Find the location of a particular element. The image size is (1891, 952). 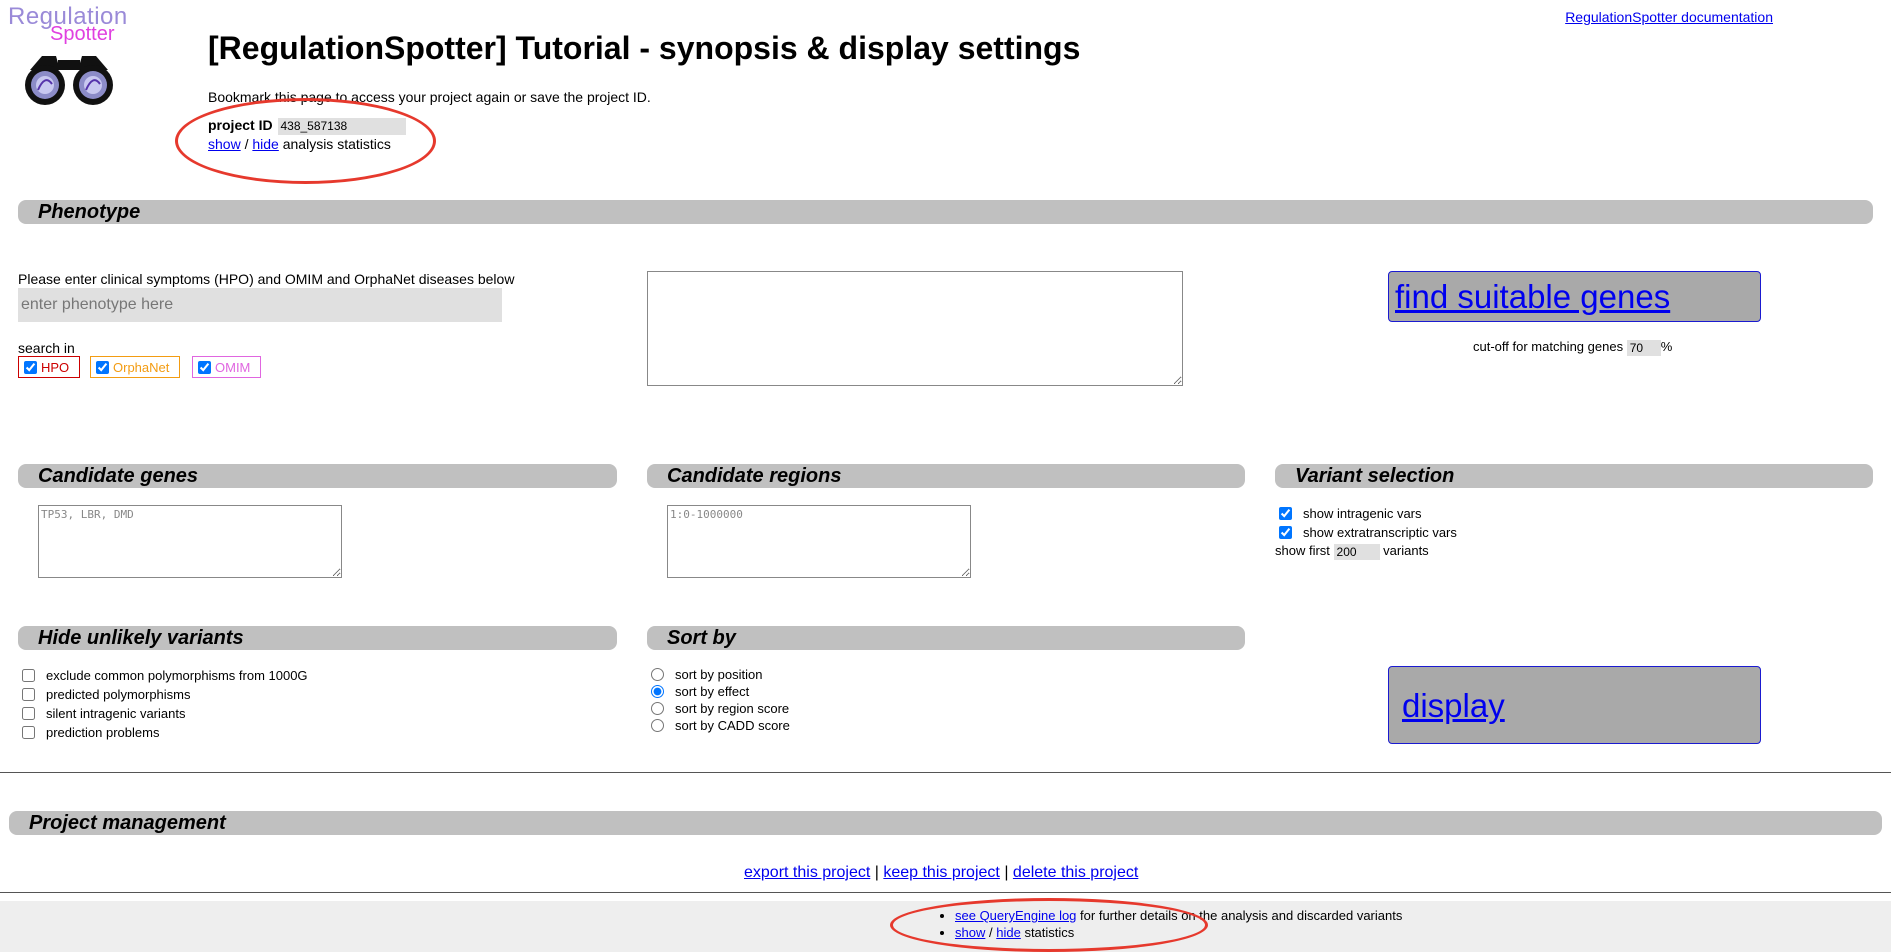

option-predicted-polymorphisms: predicted polymorphisms is located at coordinates (165, 694).